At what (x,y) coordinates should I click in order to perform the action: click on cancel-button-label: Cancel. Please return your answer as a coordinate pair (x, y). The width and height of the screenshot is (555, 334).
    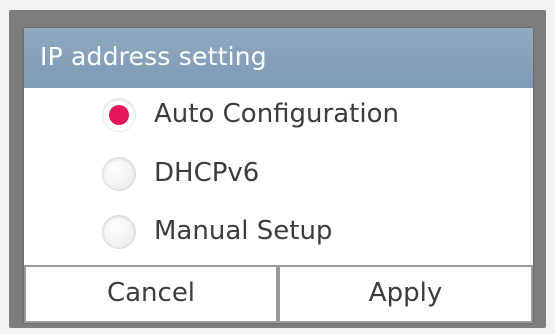
    Looking at the image, I should click on (151, 293).